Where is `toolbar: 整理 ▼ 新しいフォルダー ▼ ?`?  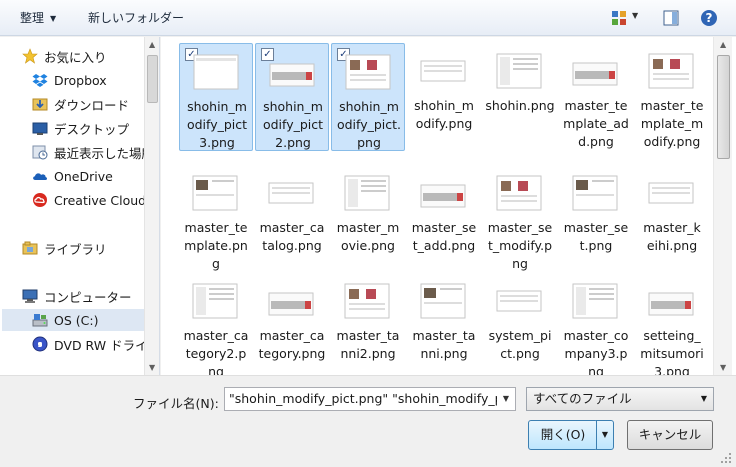
toolbar: 整理 ▼ 新しいフォルダー ▼ ? is located at coordinates (368, 18).